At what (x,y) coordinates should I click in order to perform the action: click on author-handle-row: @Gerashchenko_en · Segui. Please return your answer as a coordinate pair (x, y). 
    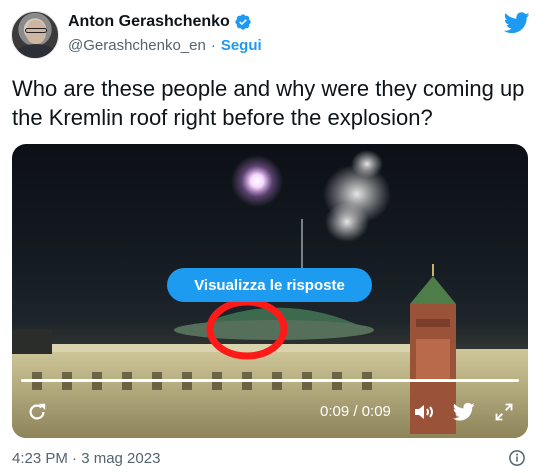
    Looking at the image, I should click on (165, 45).